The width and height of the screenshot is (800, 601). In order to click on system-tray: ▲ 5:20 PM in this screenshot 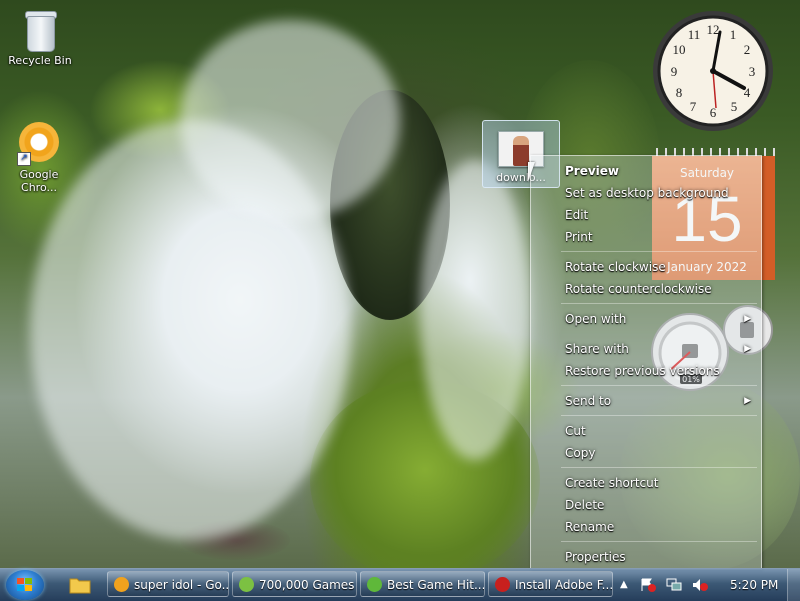, I will do `click(709, 585)`.